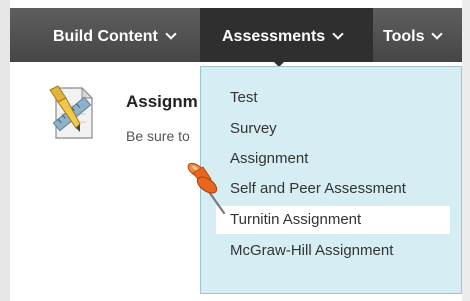 This screenshot has width=470, height=301. What do you see at coordinates (333, 129) in the screenshot?
I see `menu-item-survey: Survey` at bounding box center [333, 129].